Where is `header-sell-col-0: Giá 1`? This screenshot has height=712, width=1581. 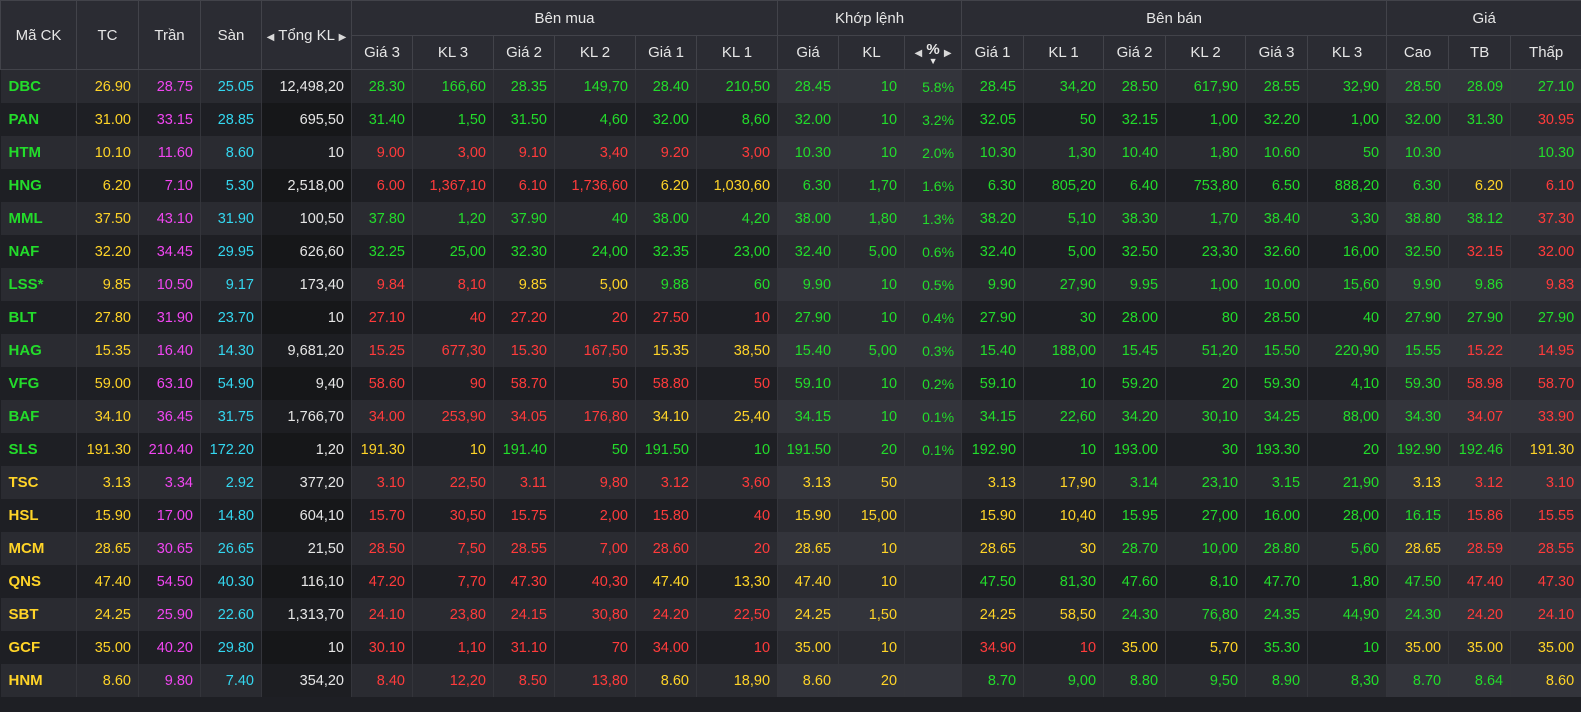 header-sell-col-0: Giá 1 is located at coordinates (993, 52).